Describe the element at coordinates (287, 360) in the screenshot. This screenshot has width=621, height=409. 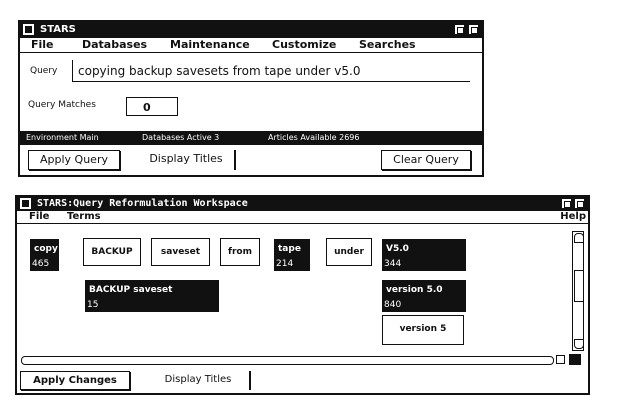
I see `horizontal-scrollbar` at that location.